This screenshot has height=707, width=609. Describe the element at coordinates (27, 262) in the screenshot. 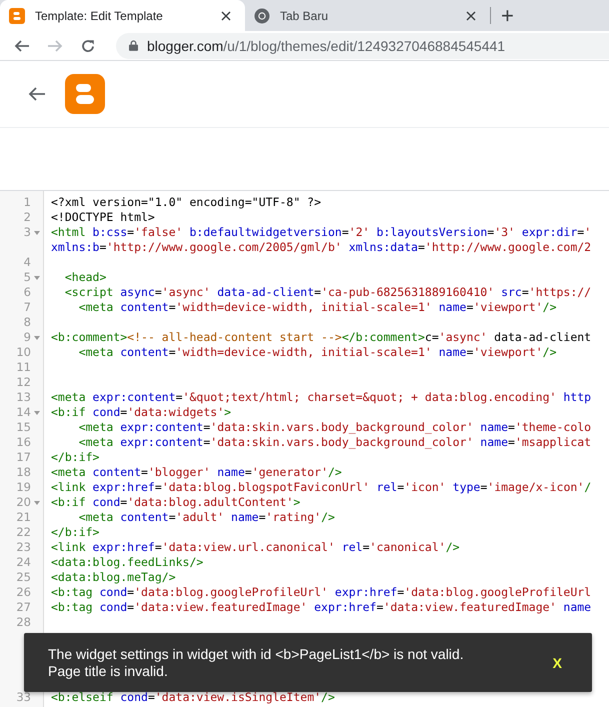

I see `line-number: 4` at that location.